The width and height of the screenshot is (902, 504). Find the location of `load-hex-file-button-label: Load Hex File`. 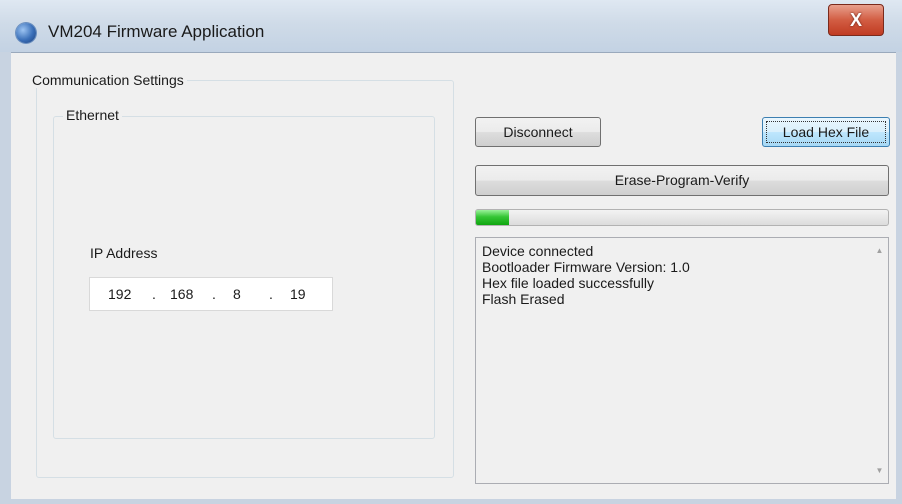

load-hex-file-button-label: Load Hex File is located at coordinates (826, 132).